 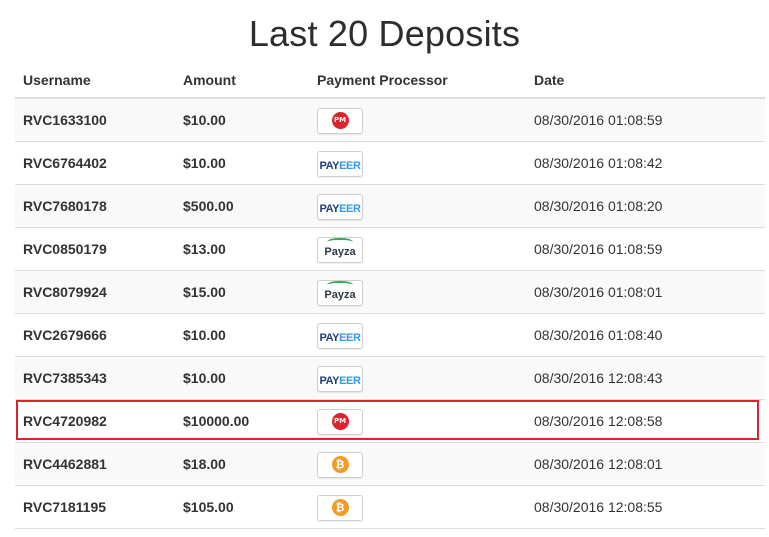 What do you see at coordinates (645, 80) in the screenshot?
I see `header-date: Date` at bounding box center [645, 80].